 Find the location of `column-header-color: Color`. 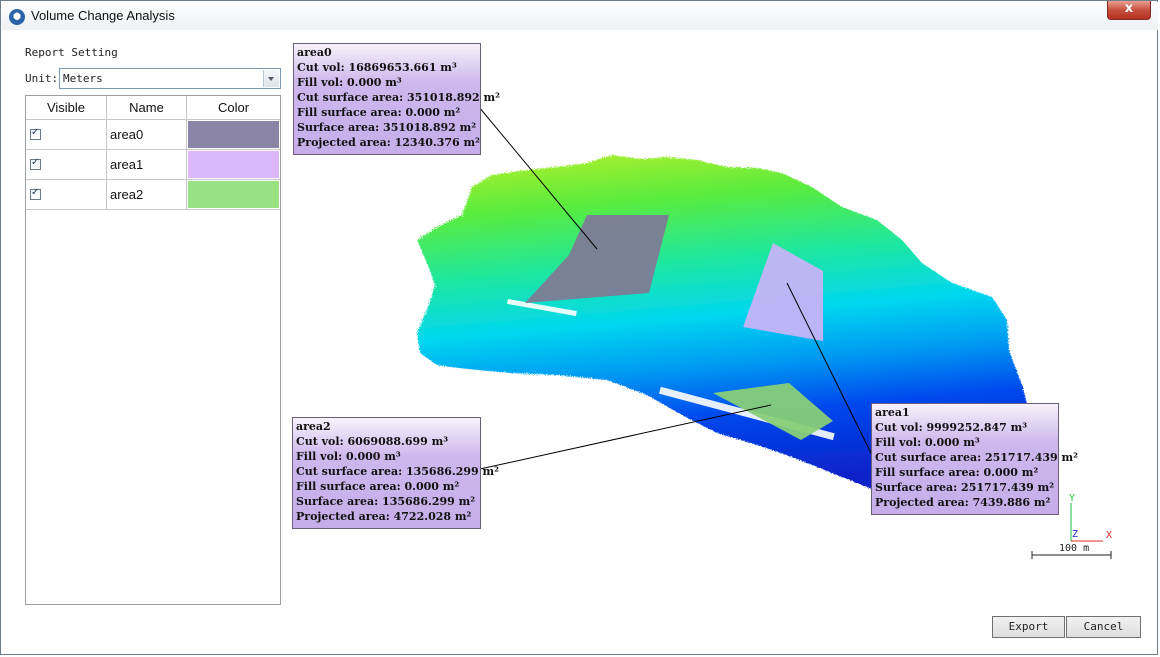

column-header-color: Color is located at coordinates (233, 108).